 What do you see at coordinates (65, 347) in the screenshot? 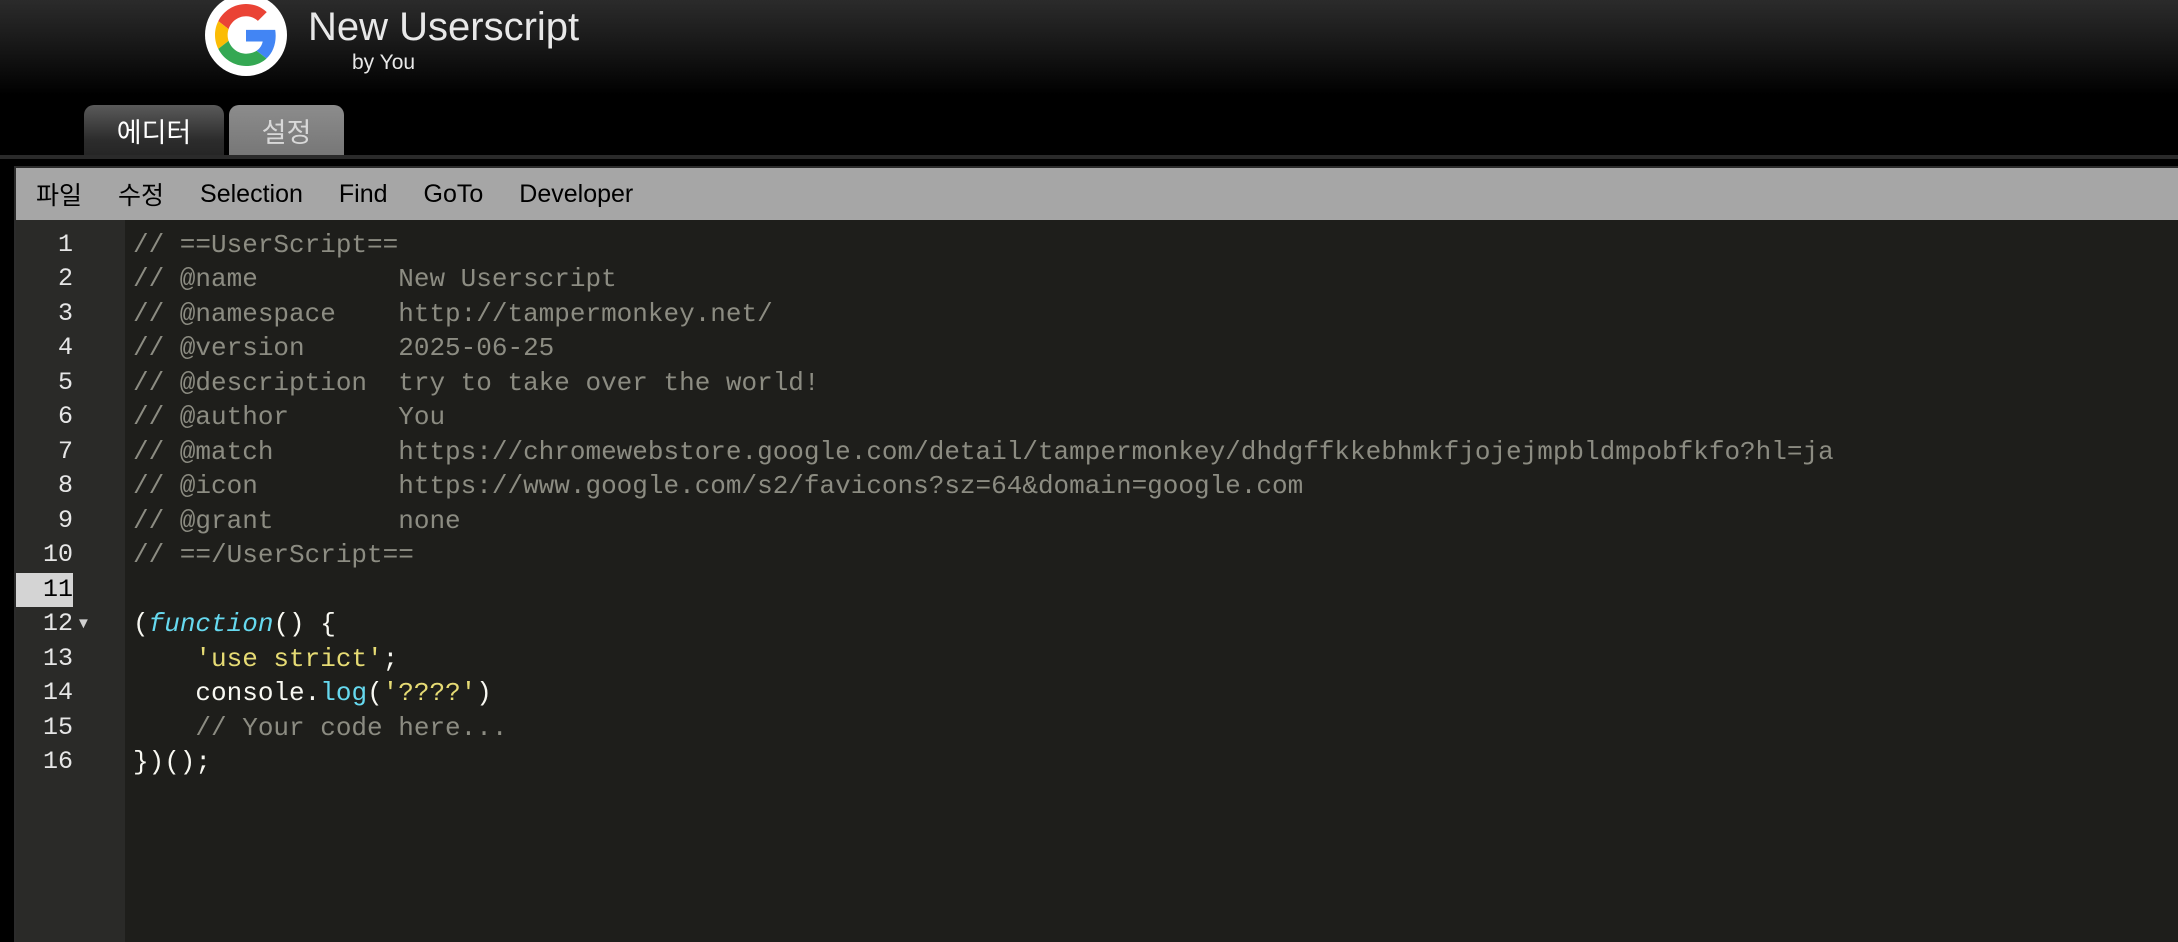
I see `line-number: 4` at bounding box center [65, 347].